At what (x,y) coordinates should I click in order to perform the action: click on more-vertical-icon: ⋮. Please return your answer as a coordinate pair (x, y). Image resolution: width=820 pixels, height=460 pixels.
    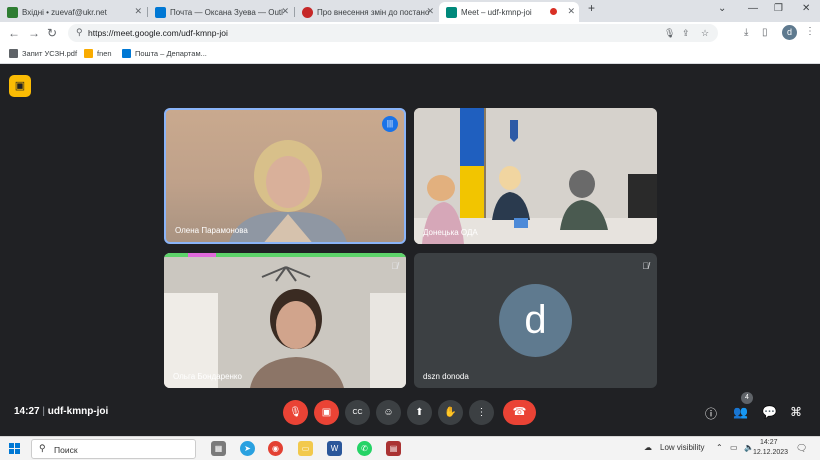
    Looking at the image, I should click on (481, 412).